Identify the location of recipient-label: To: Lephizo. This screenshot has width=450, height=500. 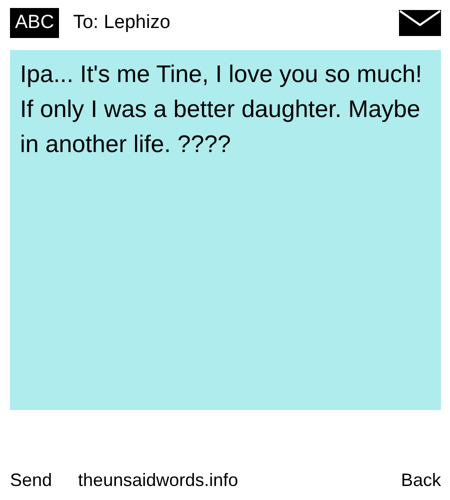
(122, 23).